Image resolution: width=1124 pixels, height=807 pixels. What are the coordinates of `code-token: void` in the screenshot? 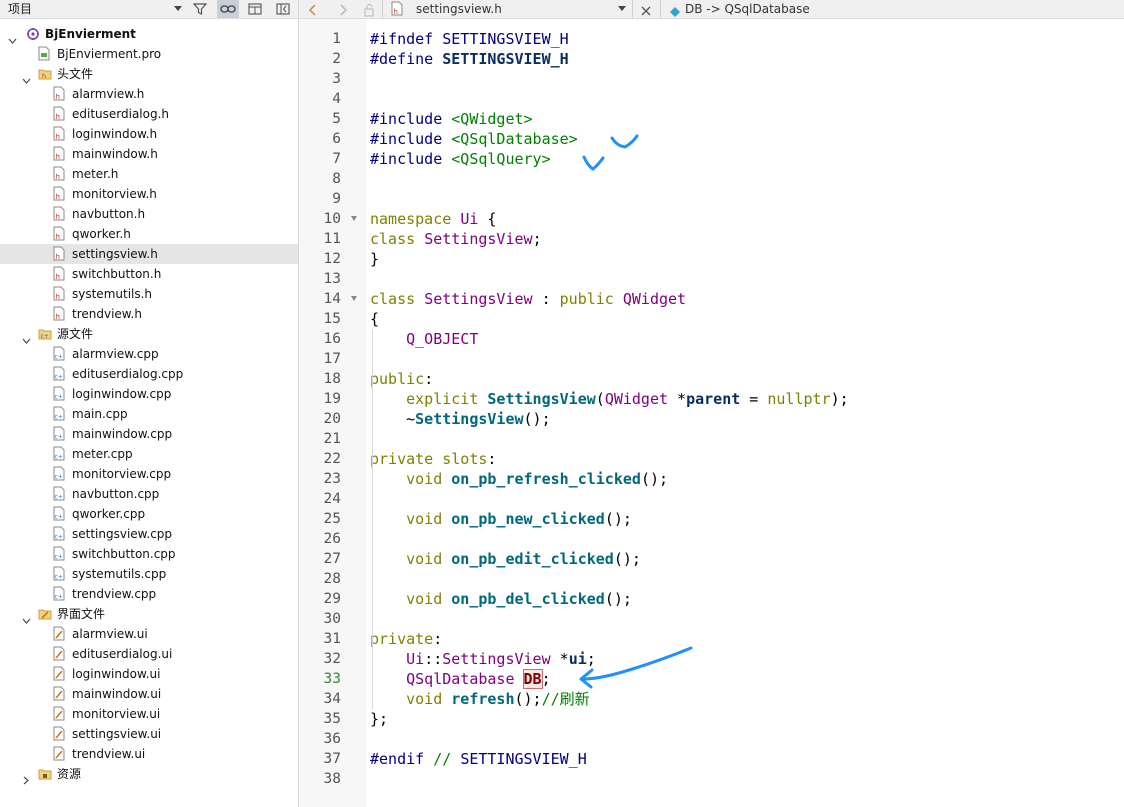 It's located at (429, 519).